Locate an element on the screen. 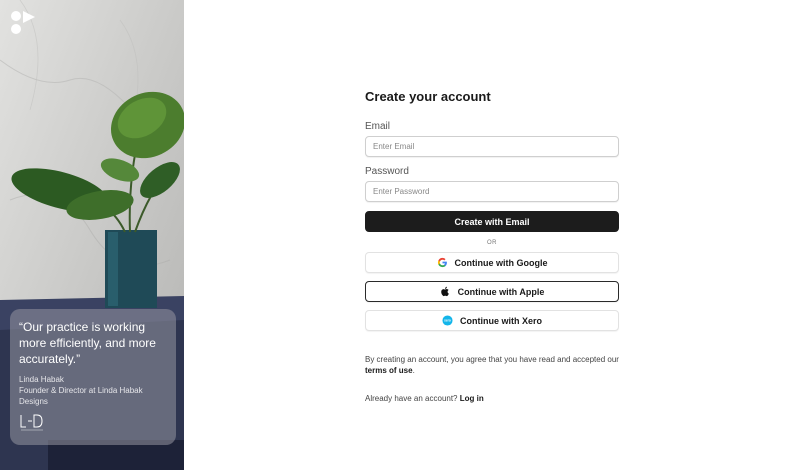 This screenshot has height=470, width=800. password-label: Password is located at coordinates (387, 171).